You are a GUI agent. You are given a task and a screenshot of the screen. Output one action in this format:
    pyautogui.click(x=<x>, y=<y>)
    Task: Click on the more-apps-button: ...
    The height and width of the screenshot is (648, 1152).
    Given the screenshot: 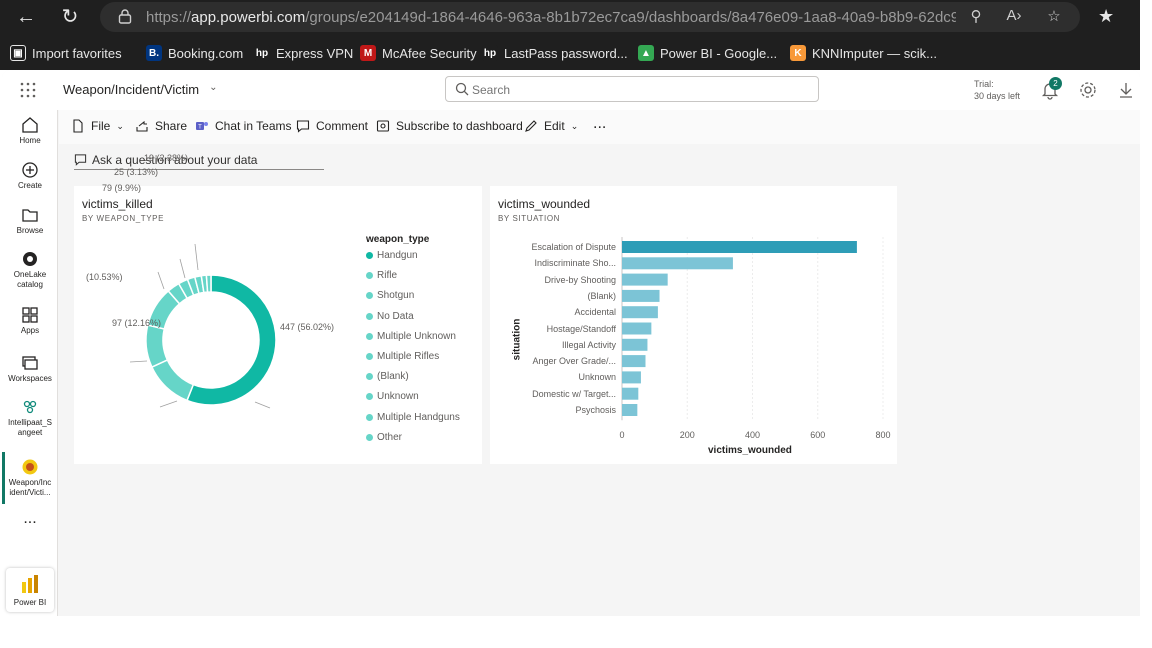 What is the action you would take?
    pyautogui.click(x=30, y=519)
    